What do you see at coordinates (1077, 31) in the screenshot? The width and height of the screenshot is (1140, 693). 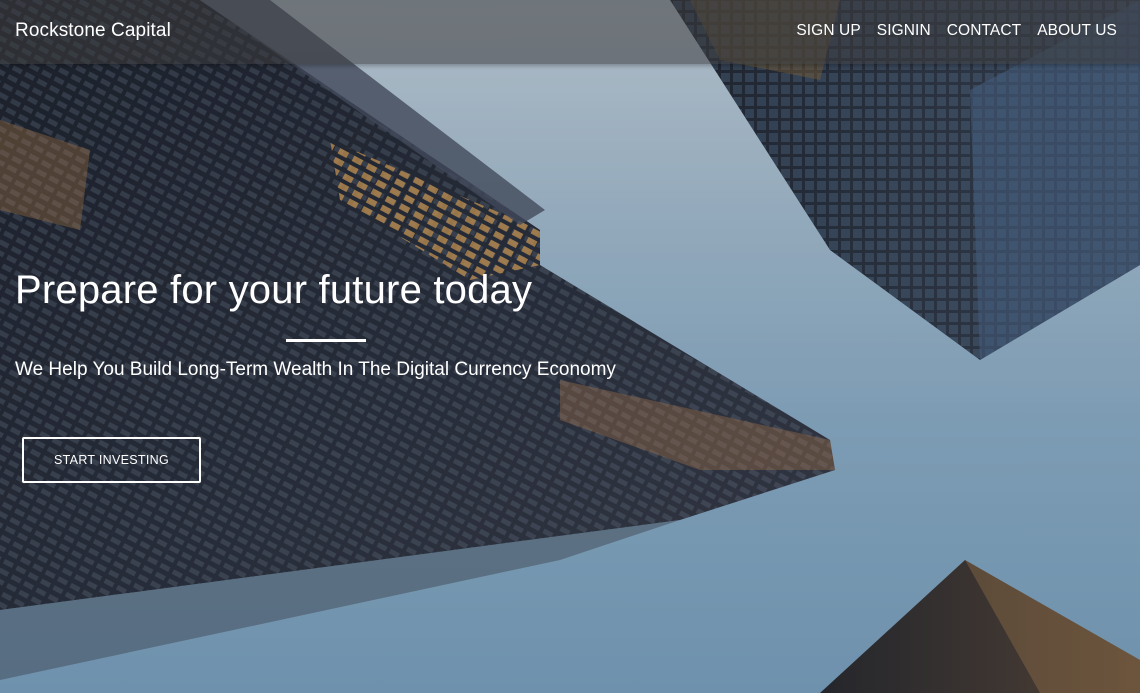 I see `nav-link-about-us: ABOUT US` at bounding box center [1077, 31].